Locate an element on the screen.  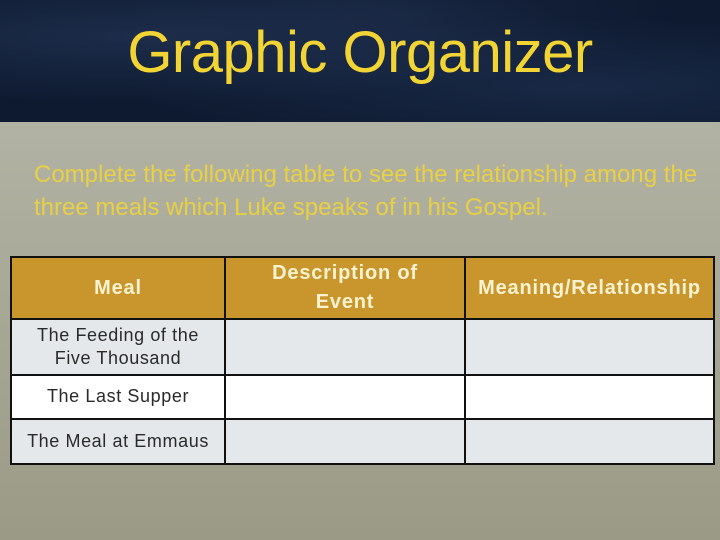
meal-cell: The Feeding of the Five Thousand is located at coordinates (118, 347).